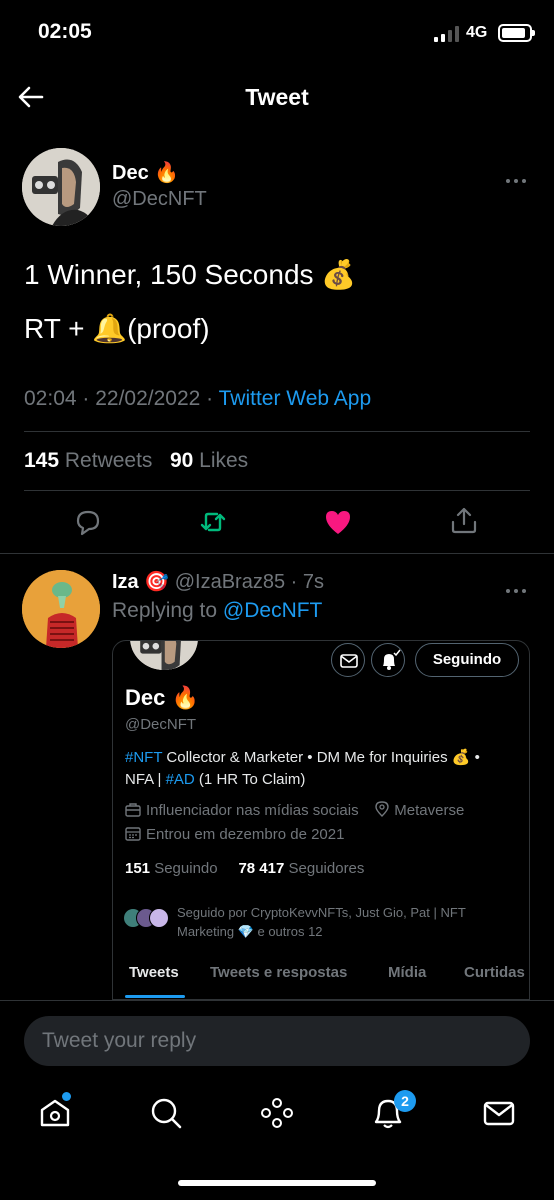 This screenshot has height=1200, width=554. Describe the element at coordinates (55, 1113) in the screenshot. I see `home-icon` at that location.